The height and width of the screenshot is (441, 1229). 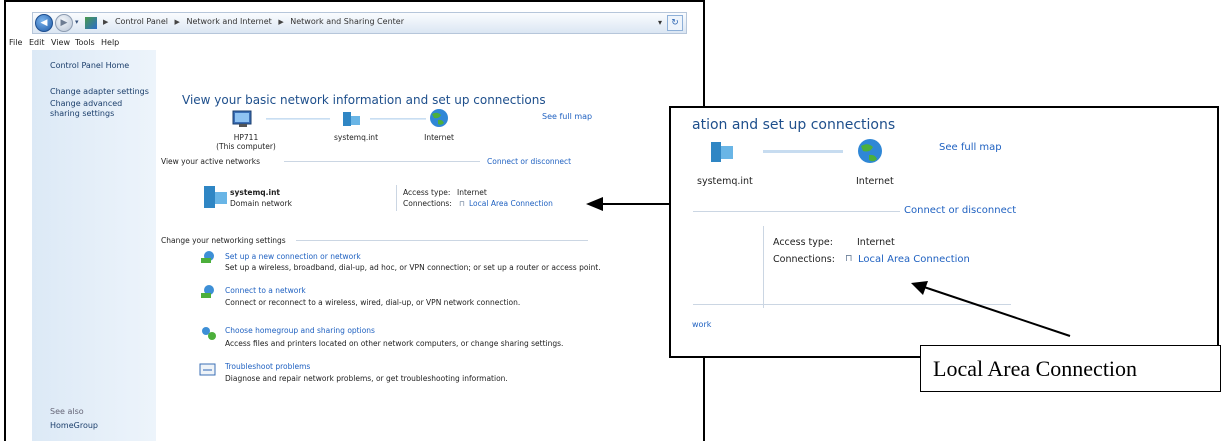 I want to click on see-full-map-link: See full map, so click(x=567, y=116).